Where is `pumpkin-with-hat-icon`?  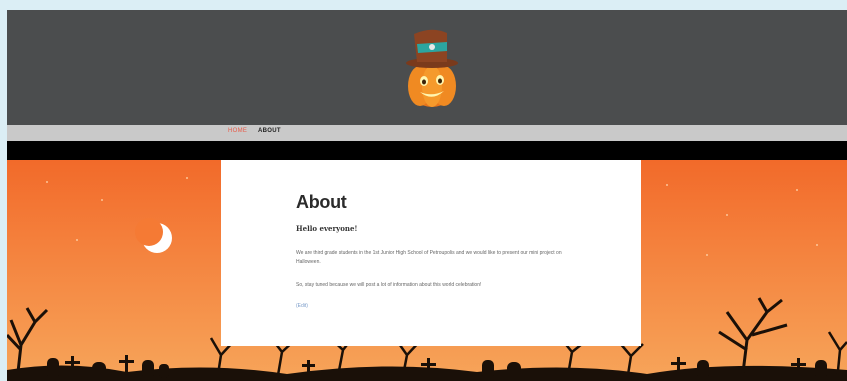
pumpkin-with-hat-icon is located at coordinates (432, 69).